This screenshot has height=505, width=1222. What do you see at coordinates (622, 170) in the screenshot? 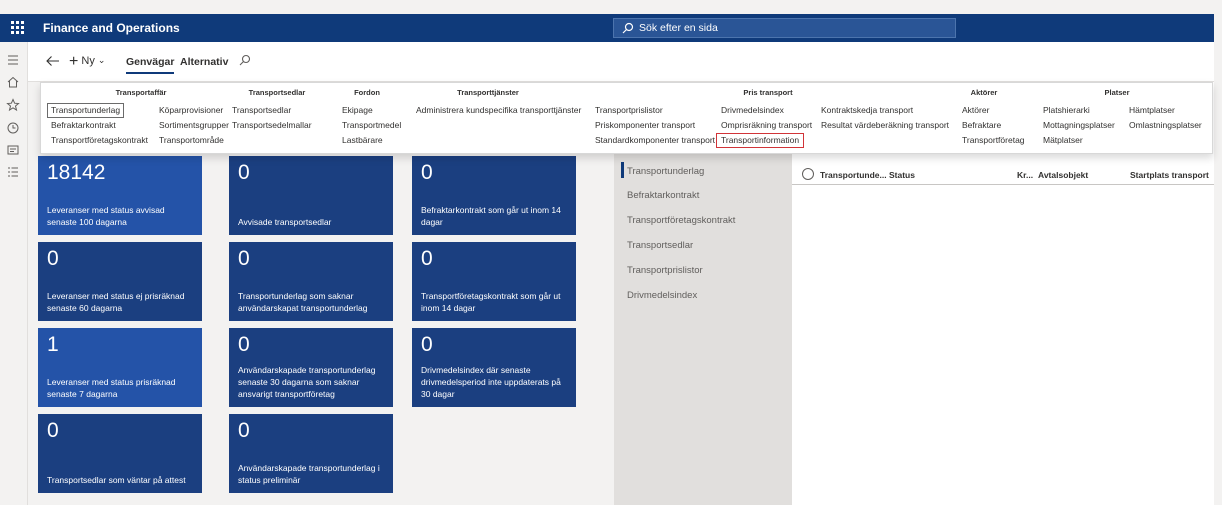
I see `selected-indicator` at bounding box center [622, 170].